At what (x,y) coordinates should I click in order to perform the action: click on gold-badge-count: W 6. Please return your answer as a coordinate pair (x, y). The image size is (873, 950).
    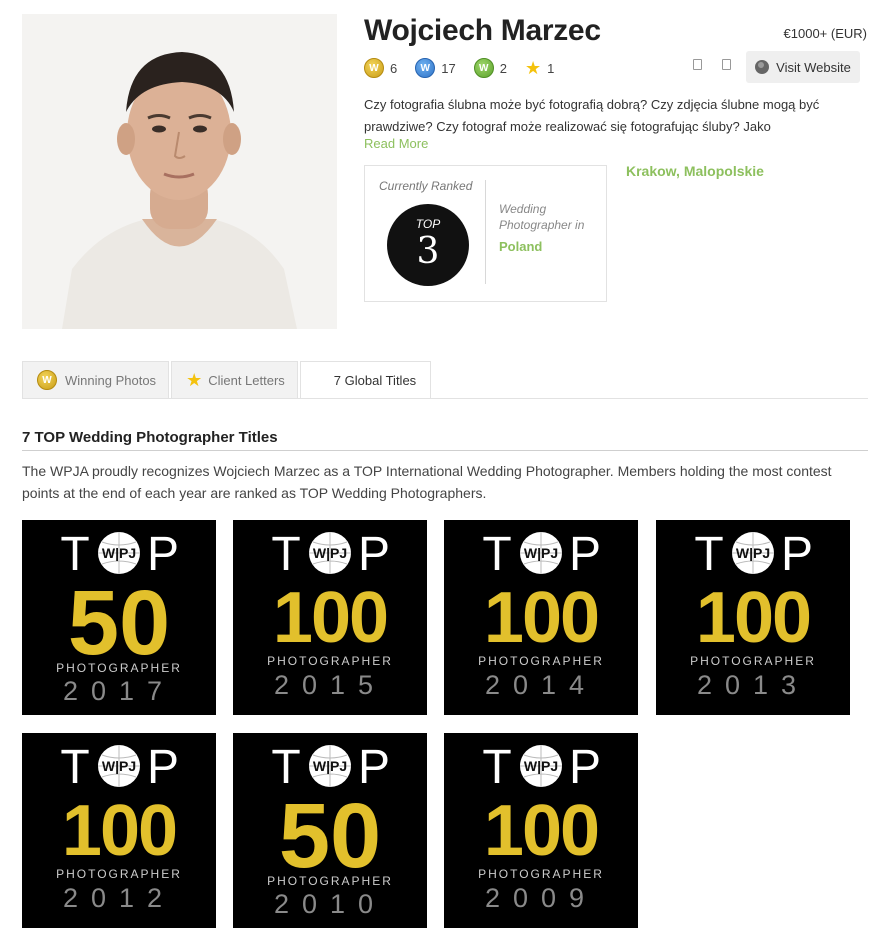
    Looking at the image, I should click on (380, 68).